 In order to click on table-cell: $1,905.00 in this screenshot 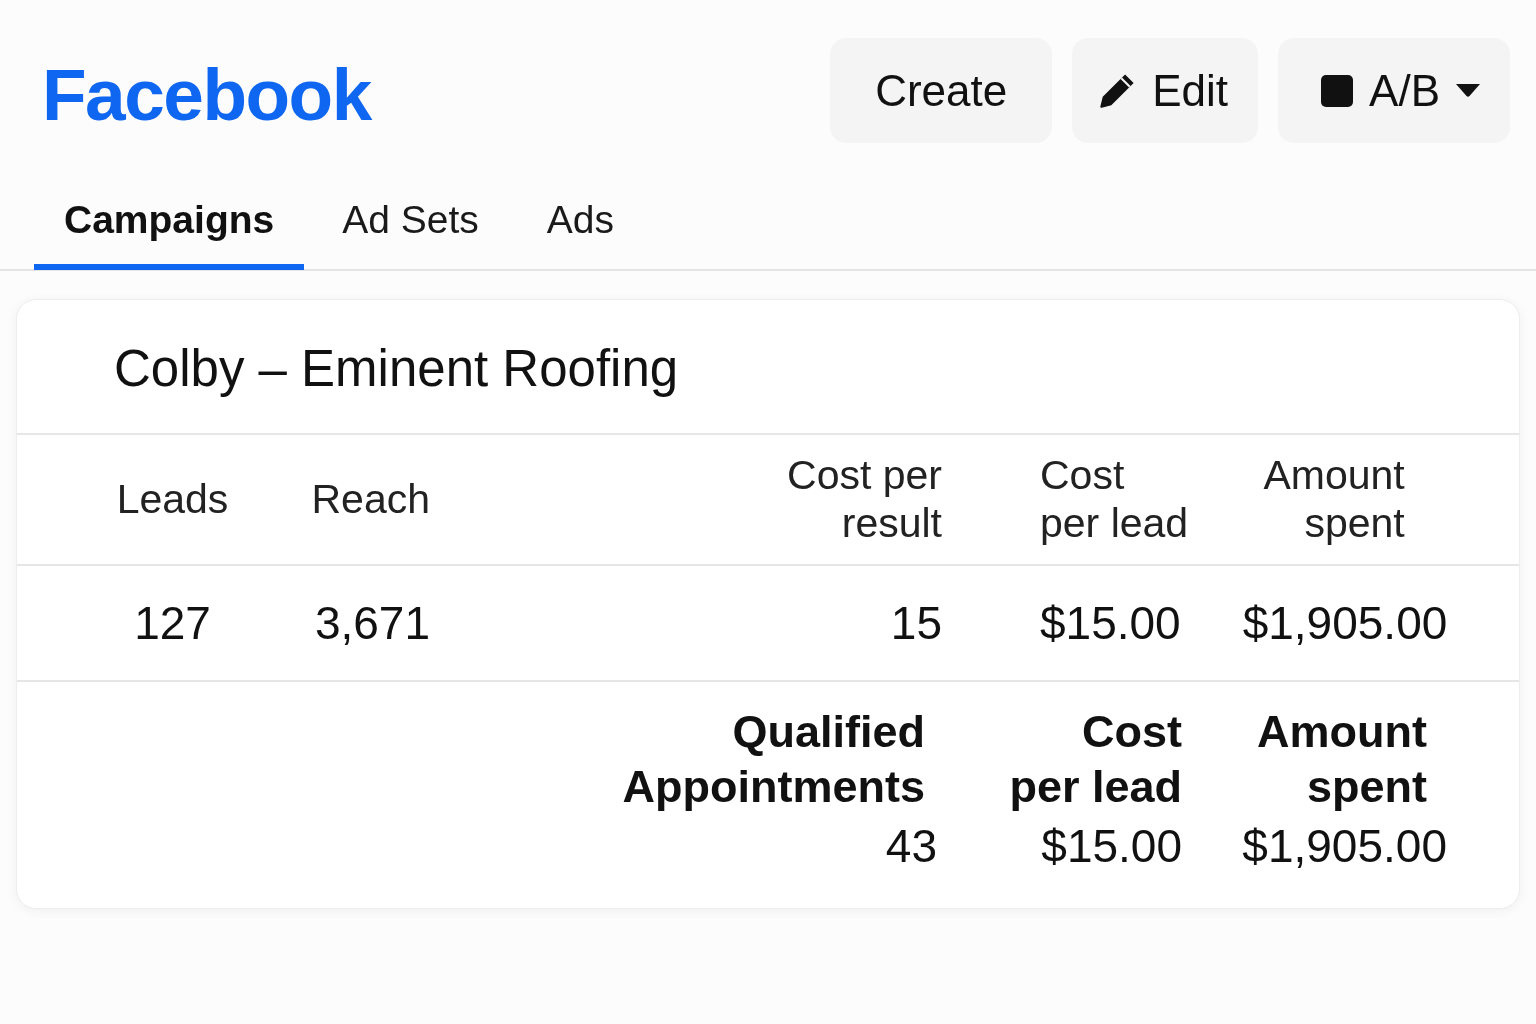, I will do `click(1345, 623)`.